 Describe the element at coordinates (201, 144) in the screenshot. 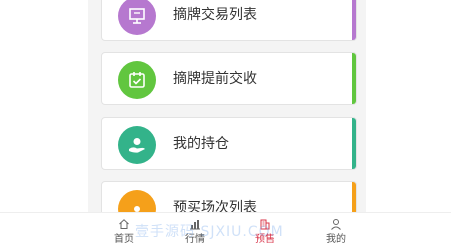

I see `menu-card-label: 我的持仓` at that location.